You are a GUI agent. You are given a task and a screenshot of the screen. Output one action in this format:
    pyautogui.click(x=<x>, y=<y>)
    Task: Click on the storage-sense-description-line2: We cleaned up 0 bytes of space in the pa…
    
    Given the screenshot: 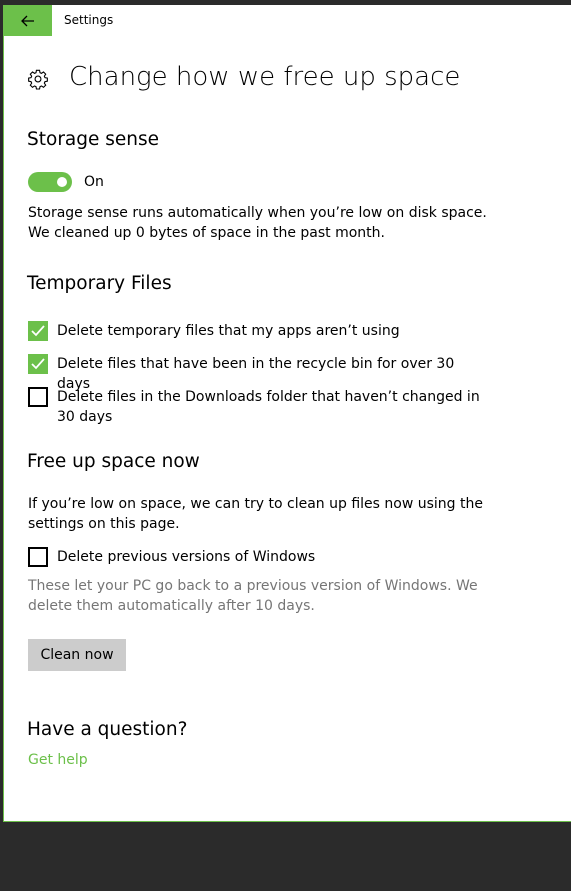 What is the action you would take?
    pyautogui.click(x=206, y=233)
    